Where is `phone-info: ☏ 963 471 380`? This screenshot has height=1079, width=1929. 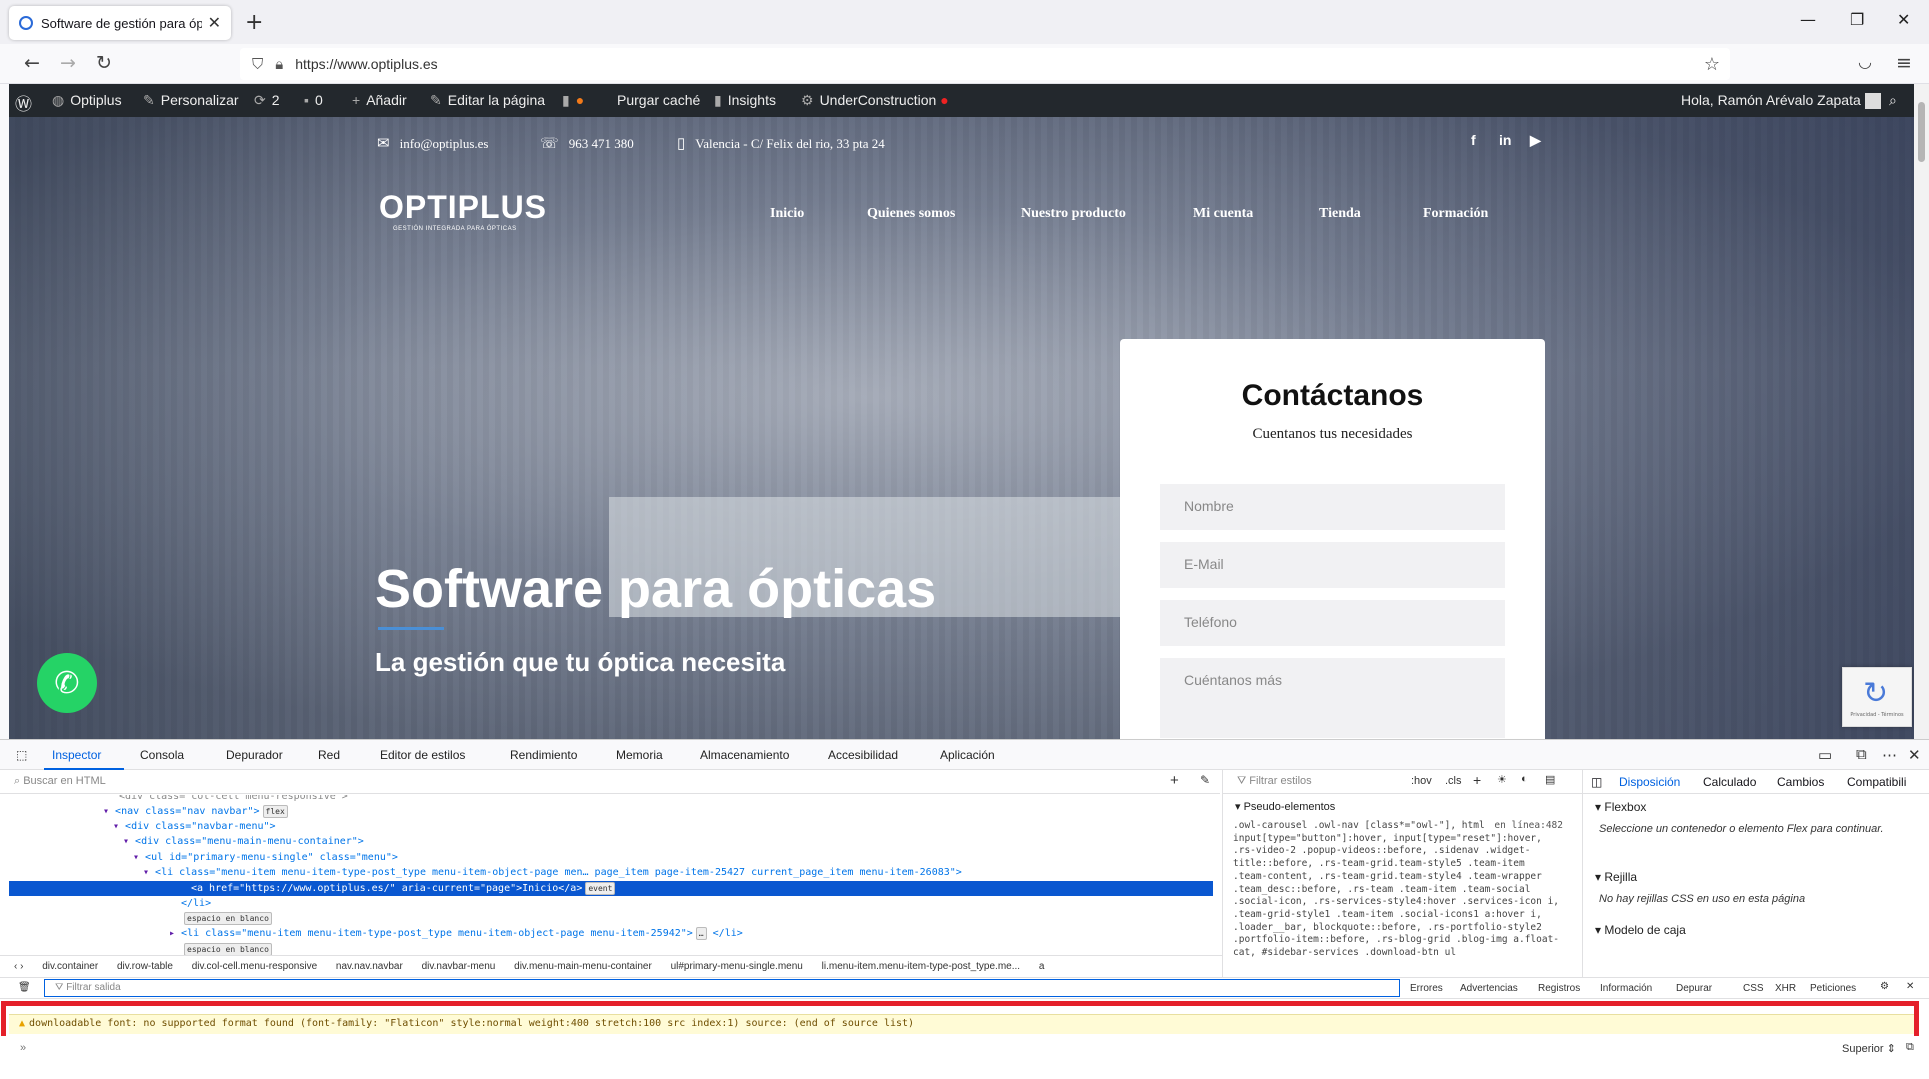 phone-info: ☏ 963 471 380 is located at coordinates (587, 143).